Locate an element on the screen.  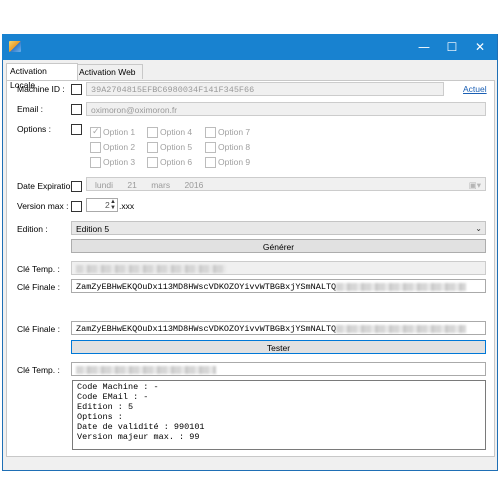
machine-id-checkbox is located at coordinates (76, 89).